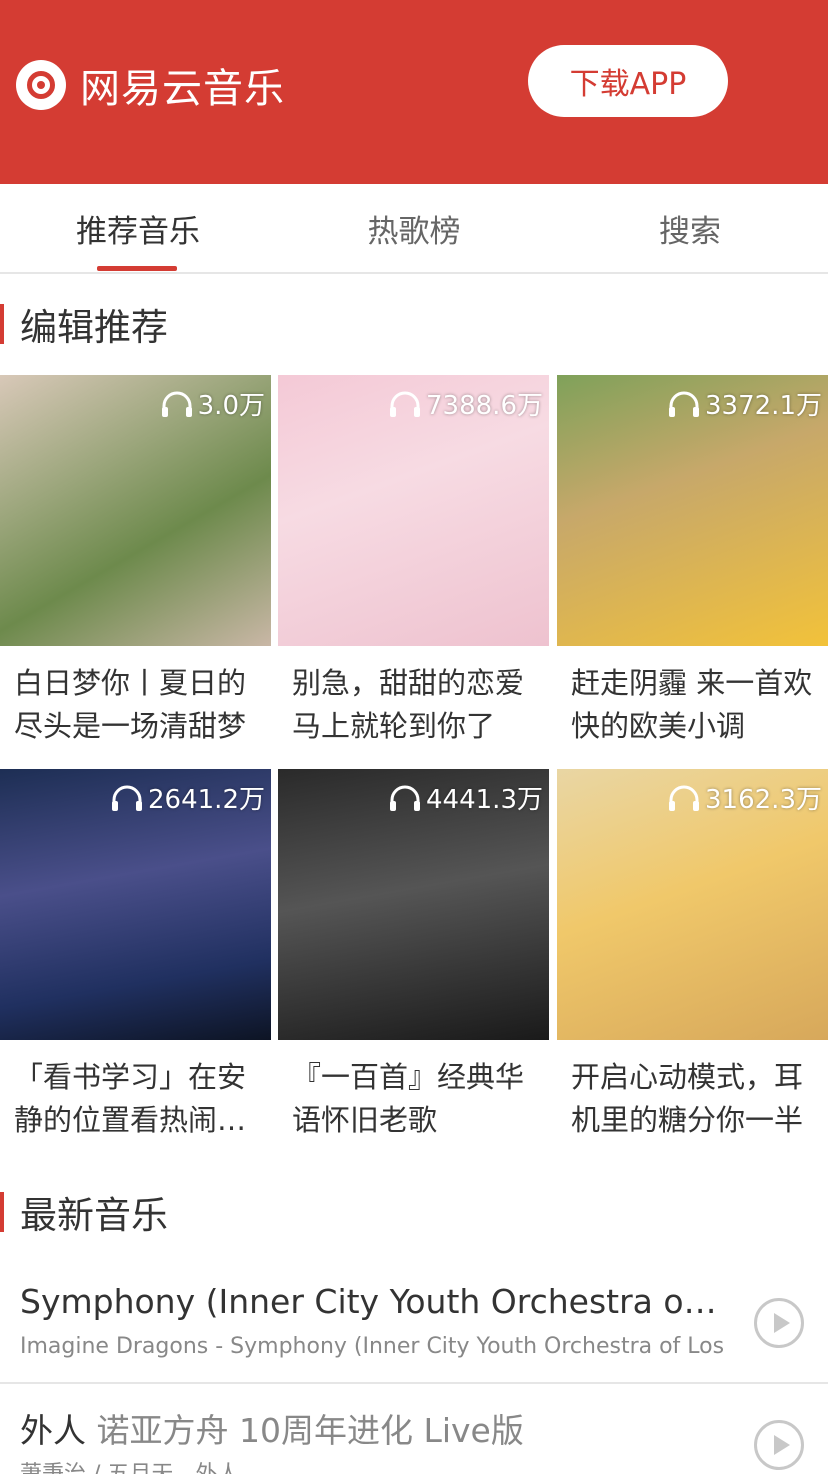  I want to click on tab-hot-chart: 热歌榜, so click(414, 228).